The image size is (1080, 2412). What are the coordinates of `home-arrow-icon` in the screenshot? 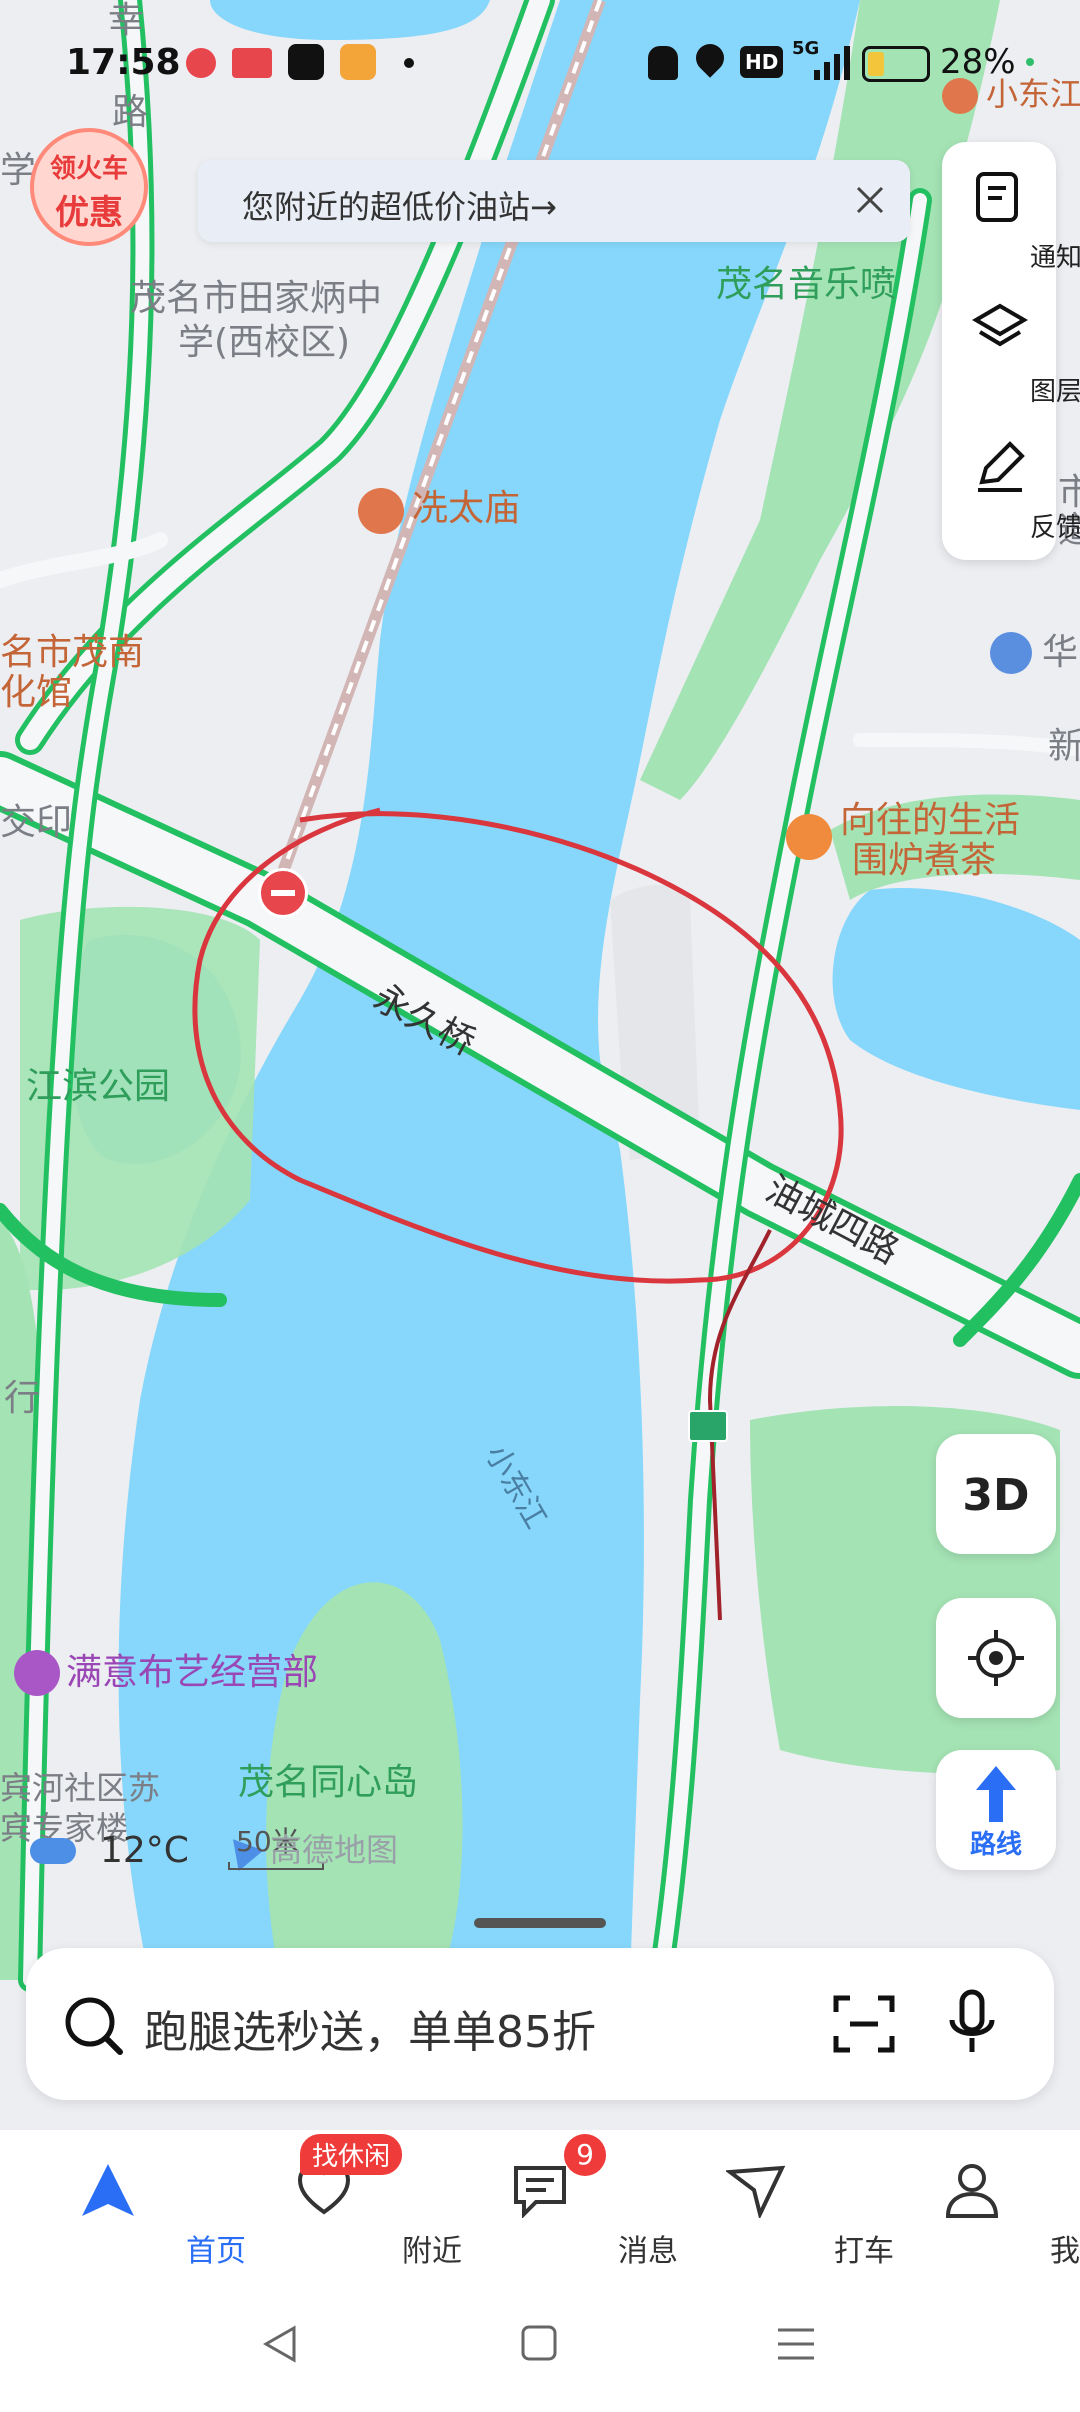 It's located at (108, 2190).